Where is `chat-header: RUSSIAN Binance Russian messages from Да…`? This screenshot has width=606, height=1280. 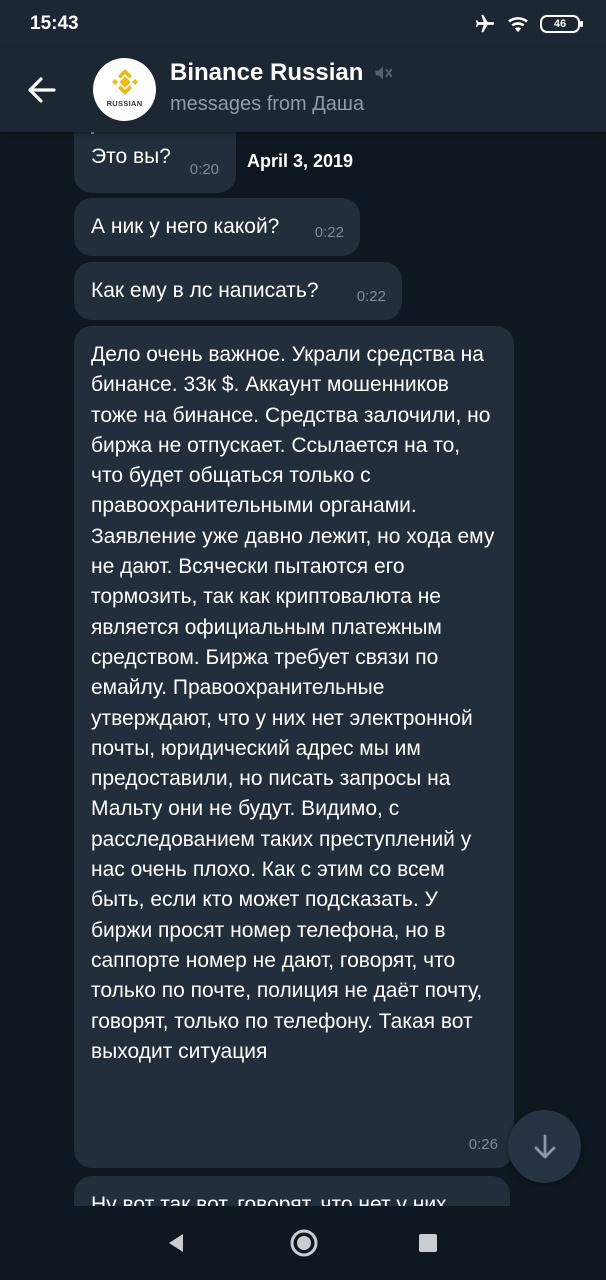
chat-header: RUSSIAN Binance Russian messages from Да… is located at coordinates (303, 90).